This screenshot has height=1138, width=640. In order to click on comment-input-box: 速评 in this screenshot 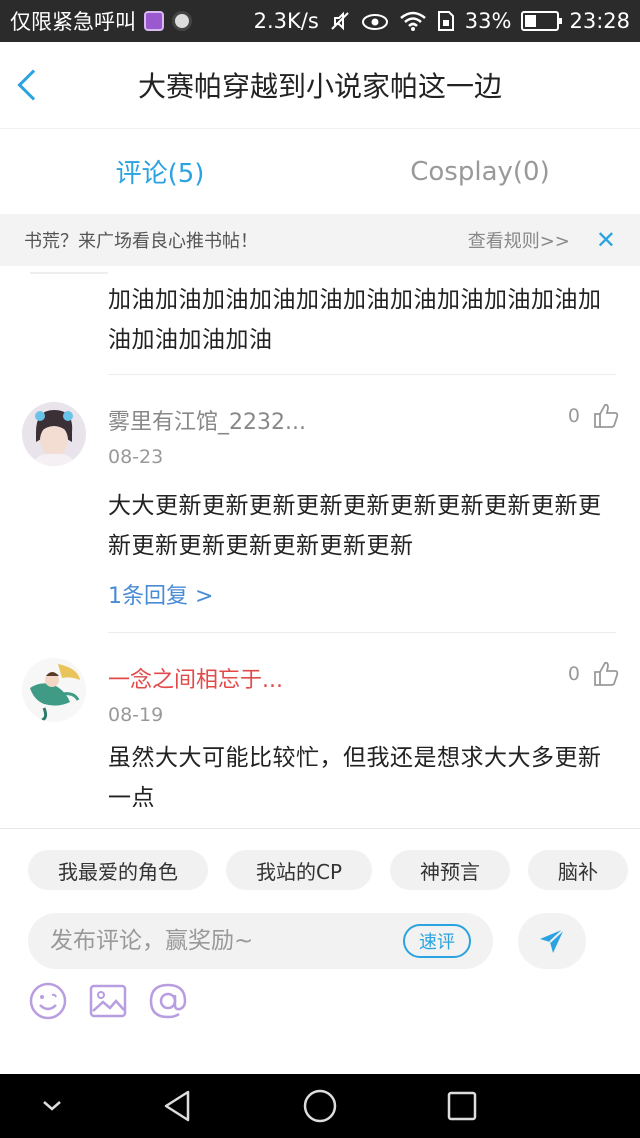, I will do `click(260, 941)`.